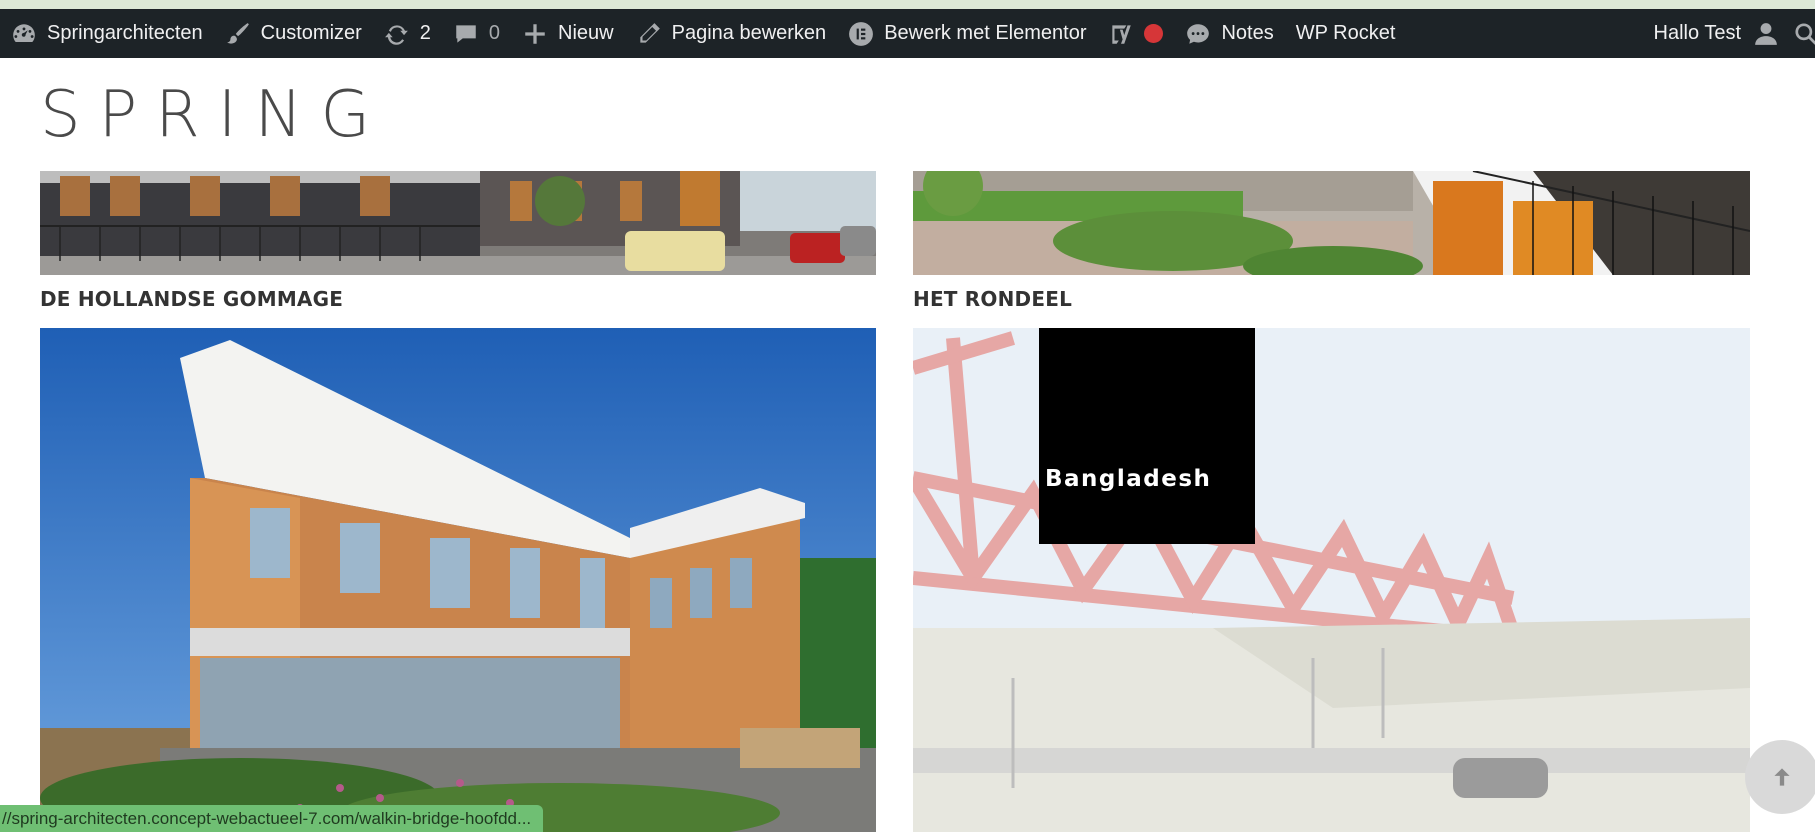 Image resolution: width=1815 pixels, height=832 pixels. I want to click on notes-link: Notes, so click(1229, 33).